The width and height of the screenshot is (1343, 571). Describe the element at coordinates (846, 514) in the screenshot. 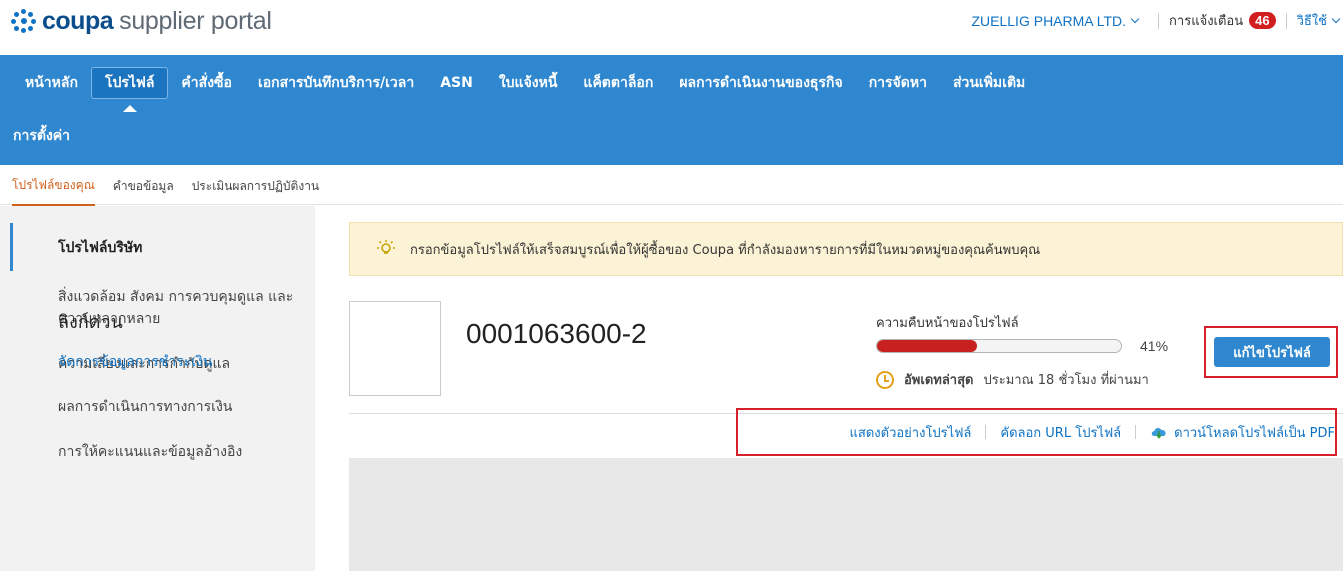

I see `profile-content-area` at that location.